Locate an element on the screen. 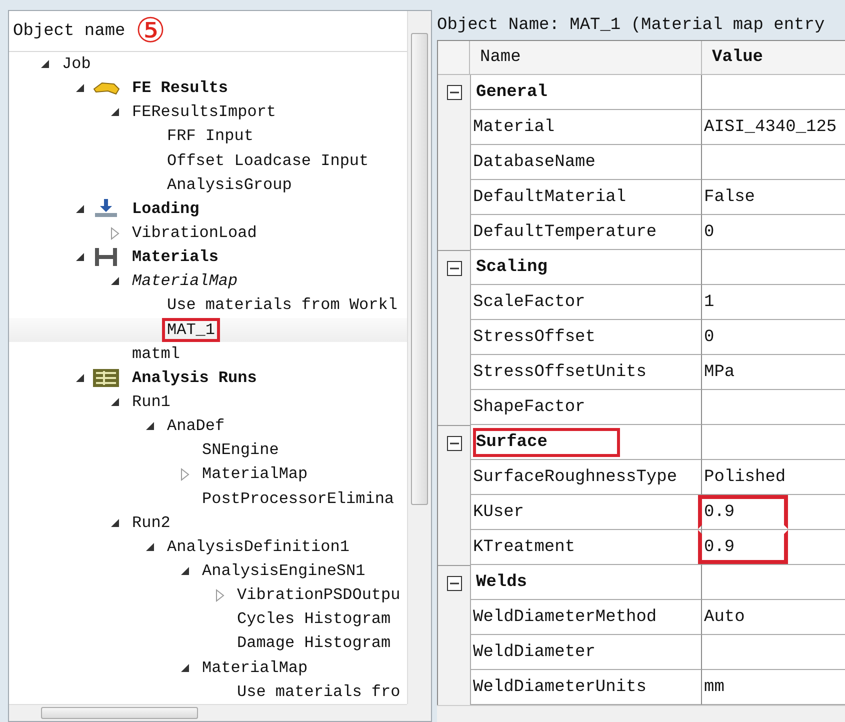 The image size is (845, 722). group-heading: Scaling is located at coordinates (511, 267).